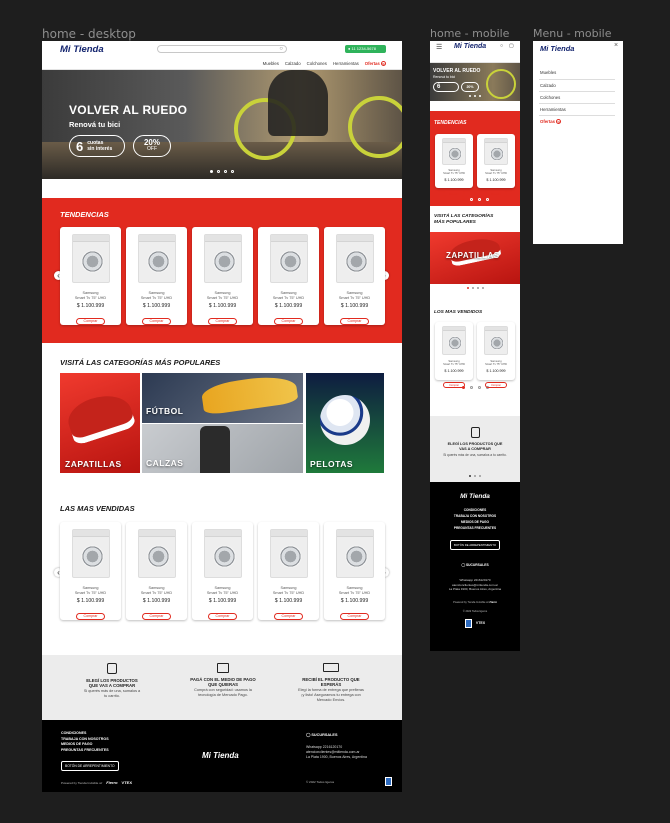  What do you see at coordinates (444, 77) in the screenshot?
I see `mobile-hero-subtitle: Renová tu bici` at bounding box center [444, 77].